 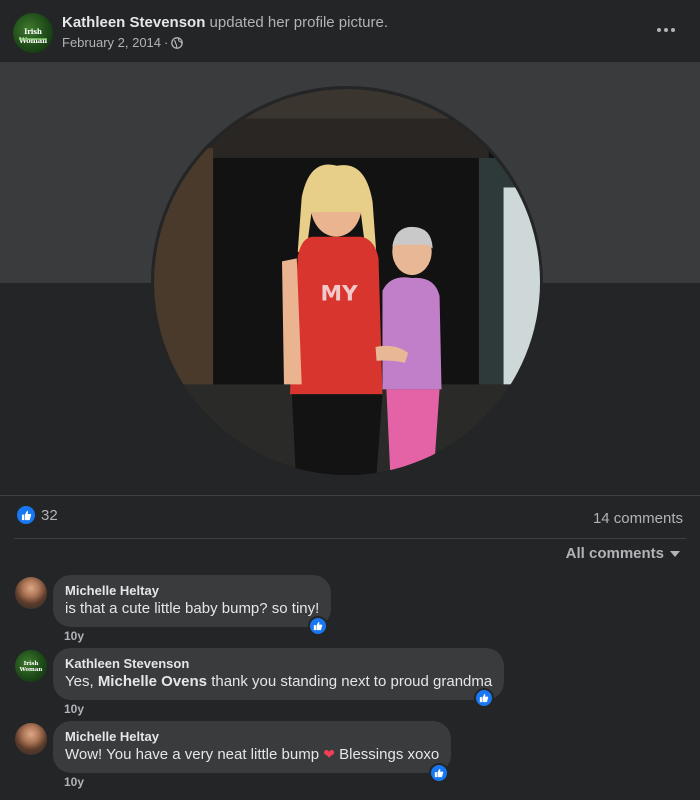 What do you see at coordinates (133, 22) in the screenshot?
I see `author-name: Kathleen Stevenson` at bounding box center [133, 22].